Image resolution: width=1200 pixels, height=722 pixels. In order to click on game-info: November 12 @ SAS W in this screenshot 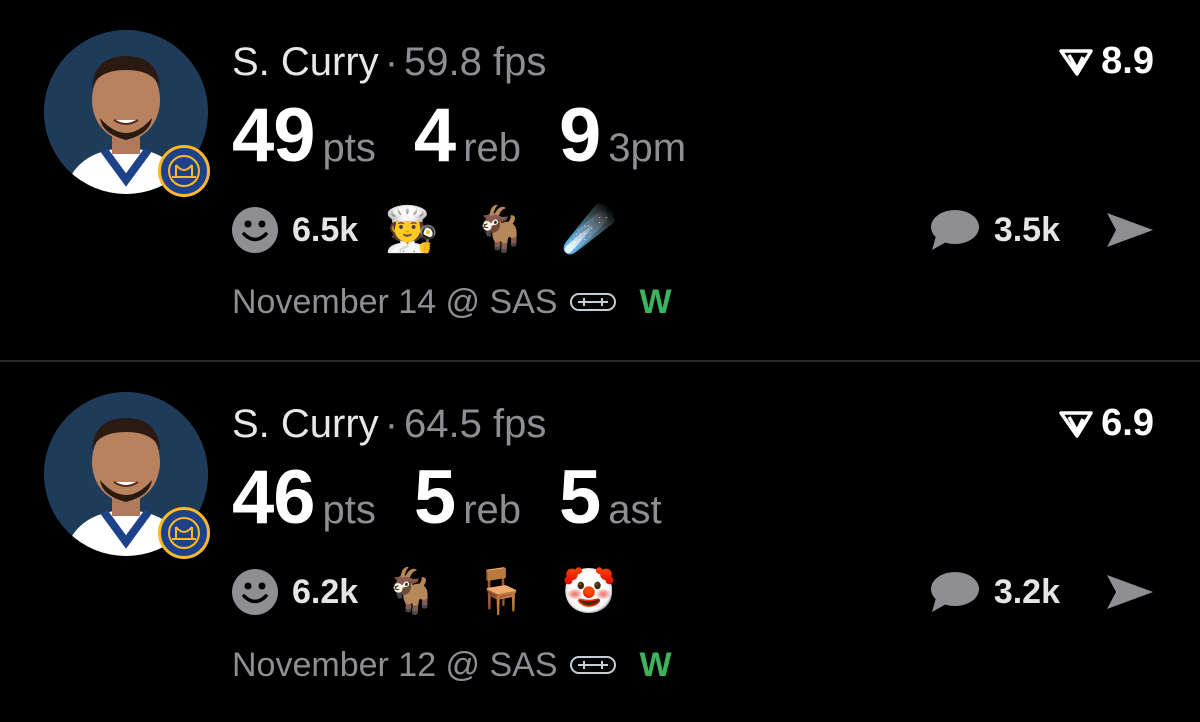, I will do `click(452, 665)`.